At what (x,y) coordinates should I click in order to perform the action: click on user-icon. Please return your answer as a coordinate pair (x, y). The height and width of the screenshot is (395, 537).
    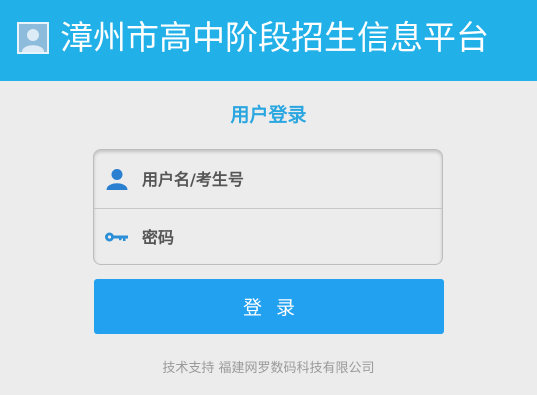
    Looking at the image, I should click on (117, 179).